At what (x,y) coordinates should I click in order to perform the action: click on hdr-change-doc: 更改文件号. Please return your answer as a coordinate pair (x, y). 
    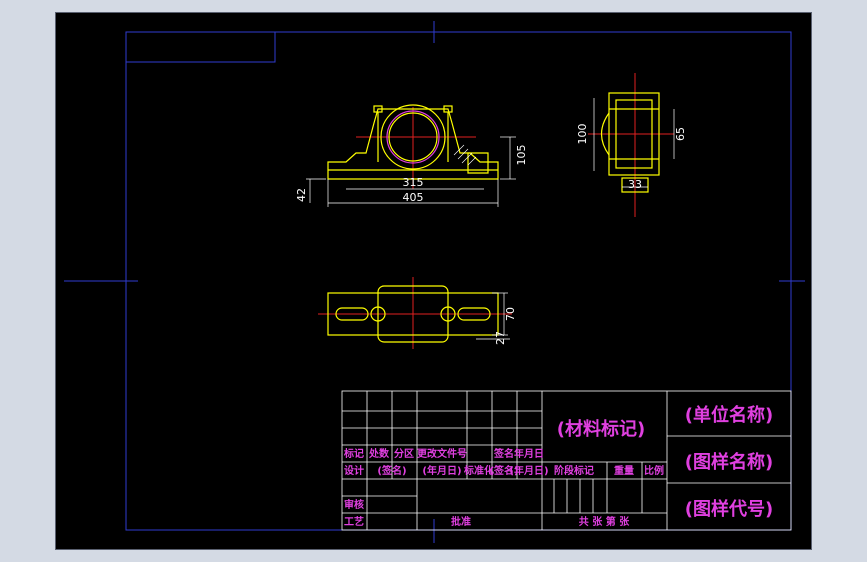
    Looking at the image, I should click on (442, 453).